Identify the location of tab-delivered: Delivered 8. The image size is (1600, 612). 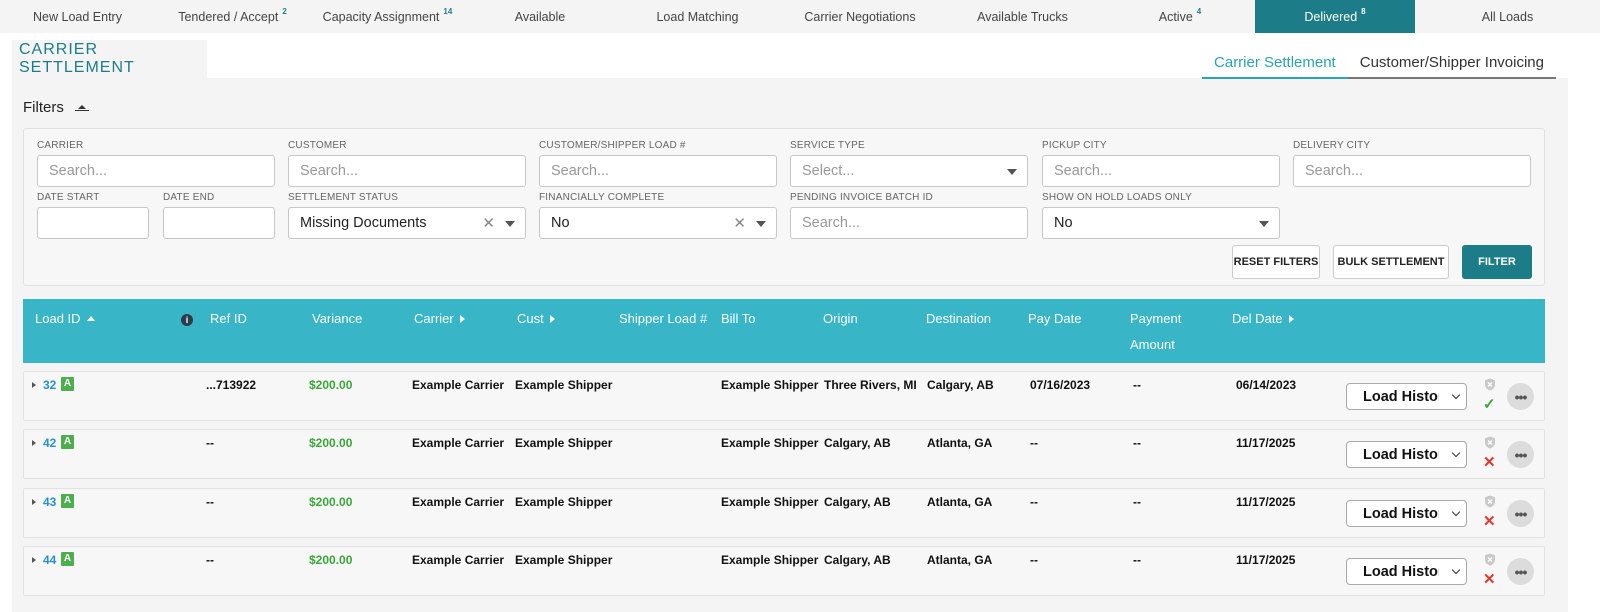
(1335, 16).